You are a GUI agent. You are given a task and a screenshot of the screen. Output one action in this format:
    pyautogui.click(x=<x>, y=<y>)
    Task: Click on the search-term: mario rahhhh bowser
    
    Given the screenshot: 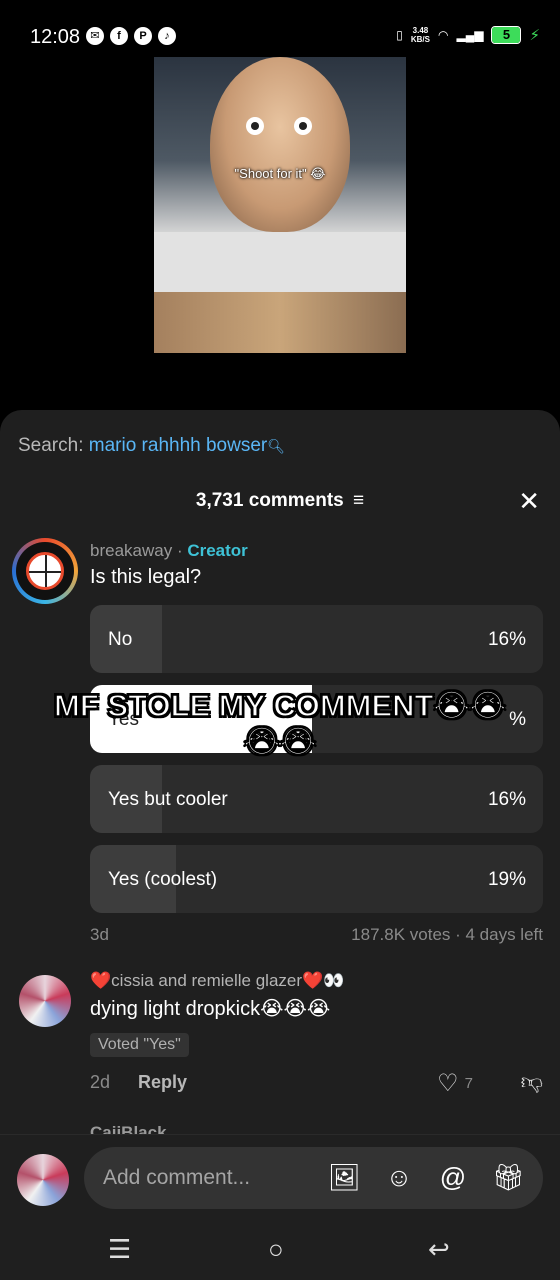 What is the action you would take?
    pyautogui.click(x=178, y=445)
    